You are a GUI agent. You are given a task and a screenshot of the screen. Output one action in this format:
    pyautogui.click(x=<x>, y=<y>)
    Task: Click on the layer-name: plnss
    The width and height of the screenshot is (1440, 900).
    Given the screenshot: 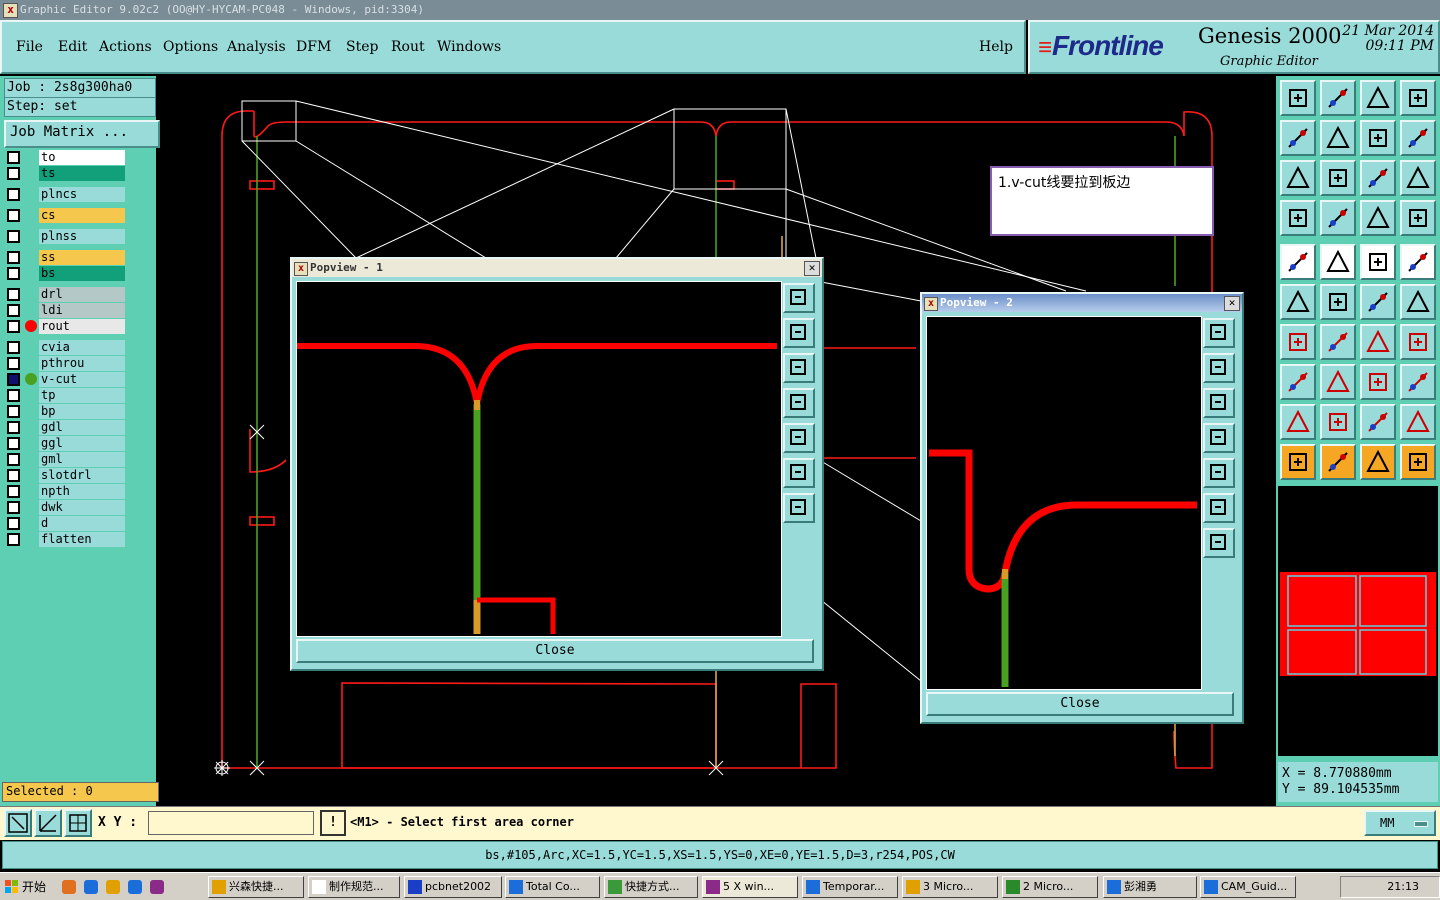 What is the action you would take?
    pyautogui.click(x=82, y=236)
    